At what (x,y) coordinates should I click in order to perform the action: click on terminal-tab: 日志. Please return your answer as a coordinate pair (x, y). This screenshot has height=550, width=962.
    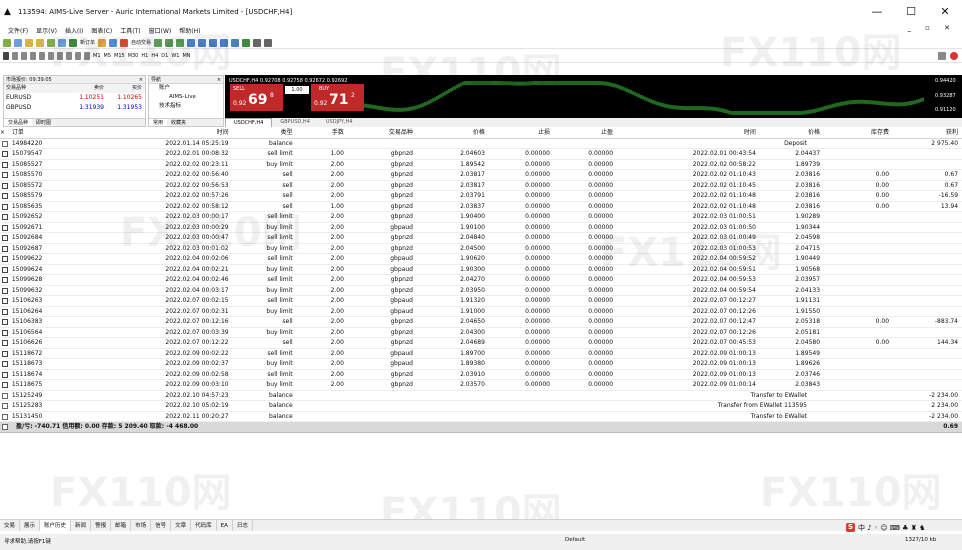
    Looking at the image, I should click on (243, 525).